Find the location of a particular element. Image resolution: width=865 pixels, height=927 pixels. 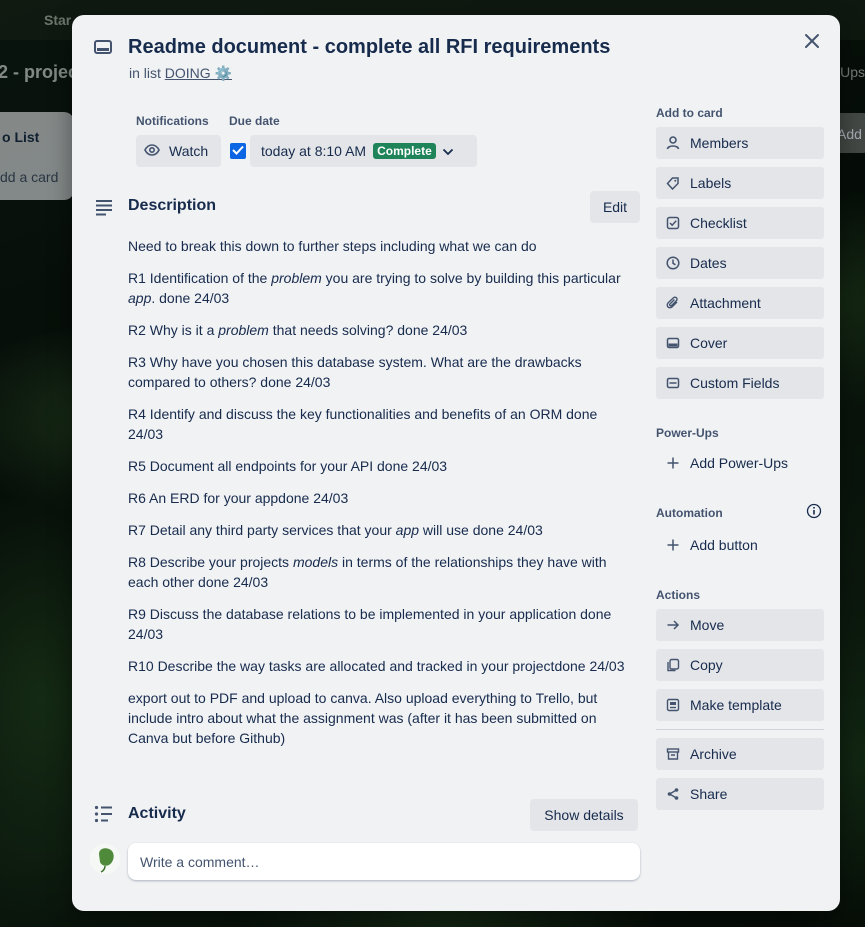

description-text: R1 Identification of the is located at coordinates (200, 278).